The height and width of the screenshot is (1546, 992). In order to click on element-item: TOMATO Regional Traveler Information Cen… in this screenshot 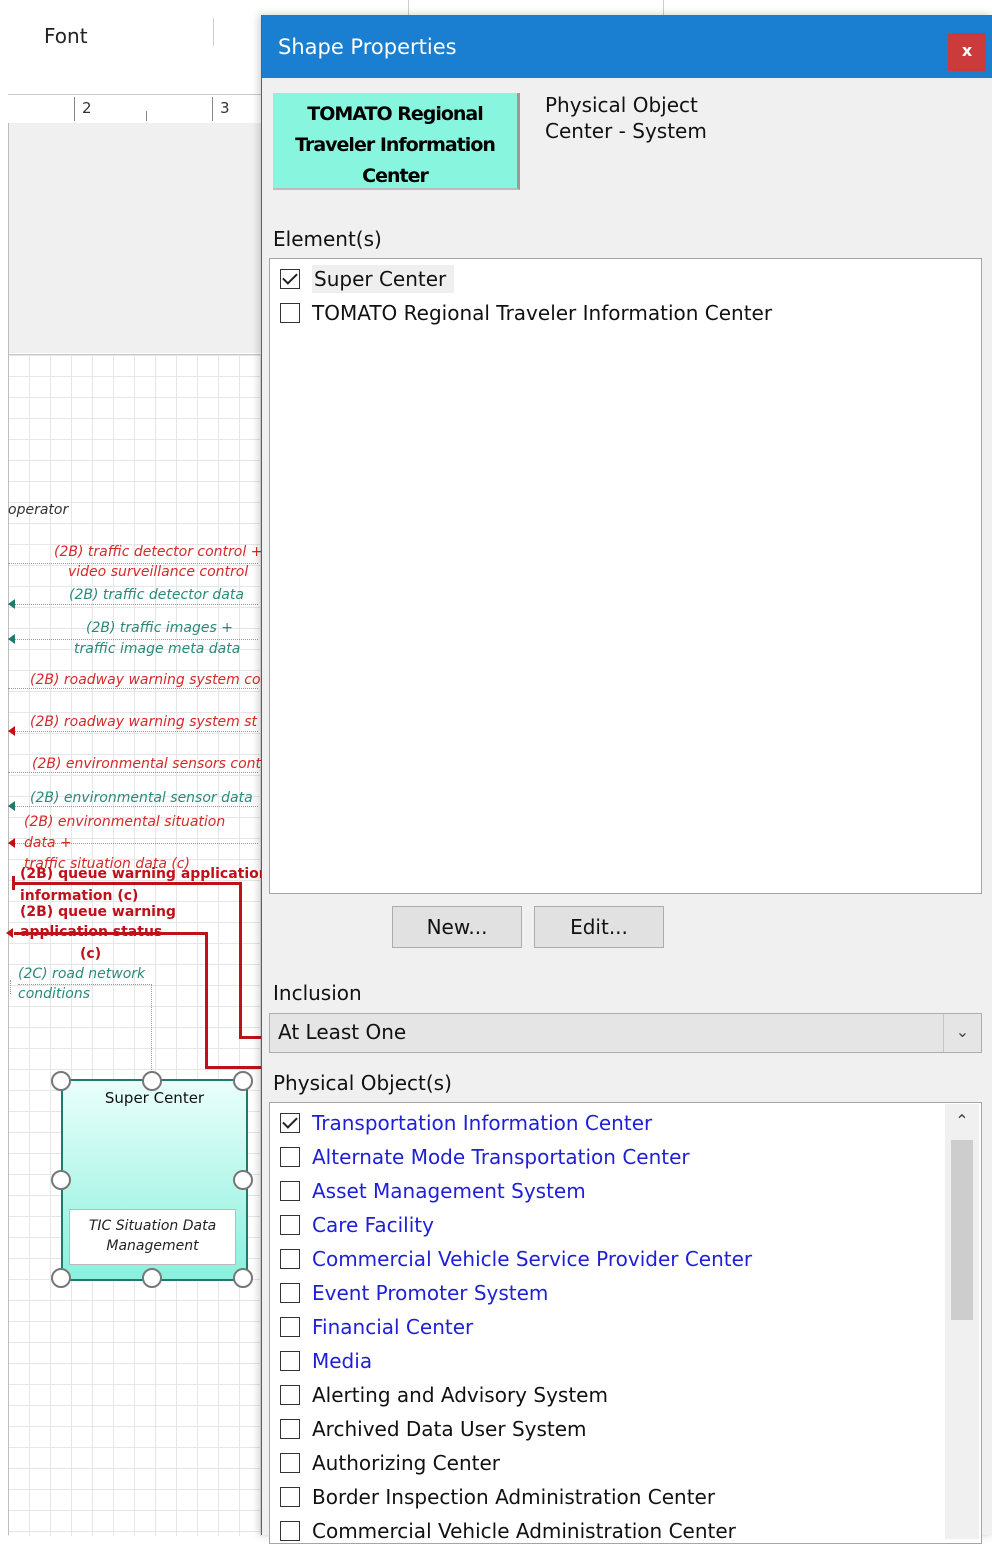, I will do `click(526, 313)`.